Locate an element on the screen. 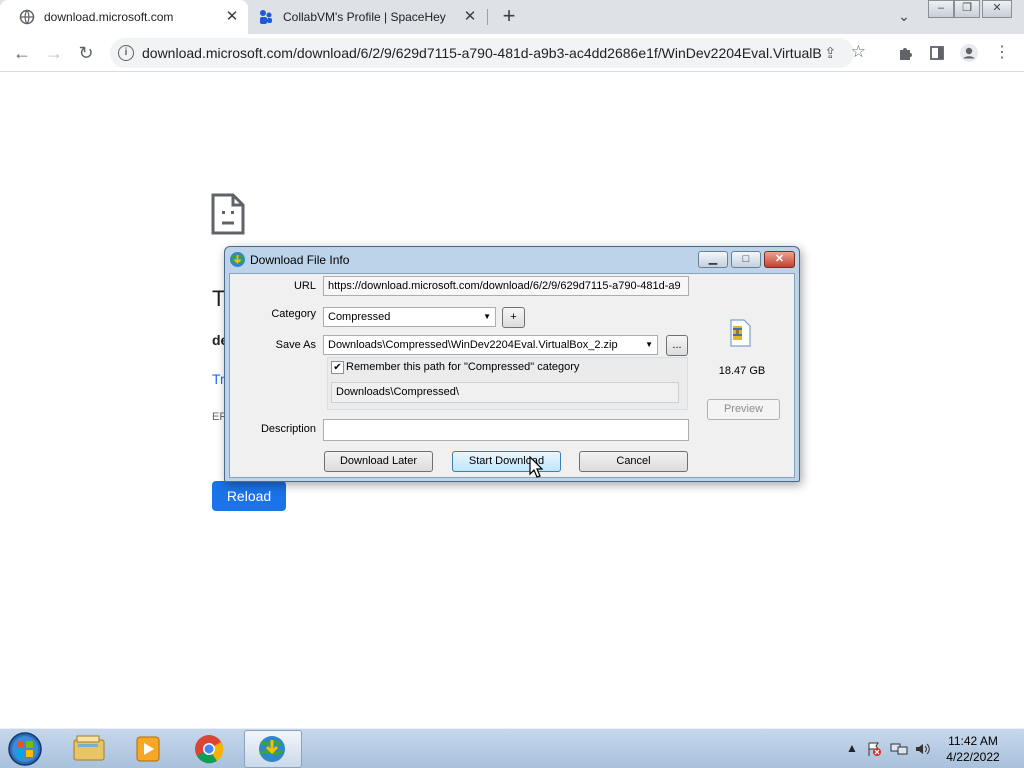  description-label: Description is located at coordinates (288, 429).